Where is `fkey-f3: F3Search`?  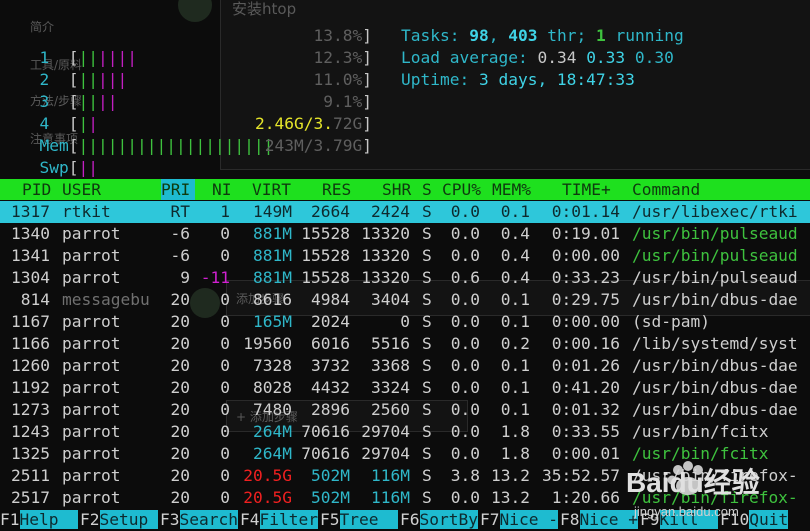
fkey-f3: F3Search is located at coordinates (200, 520).